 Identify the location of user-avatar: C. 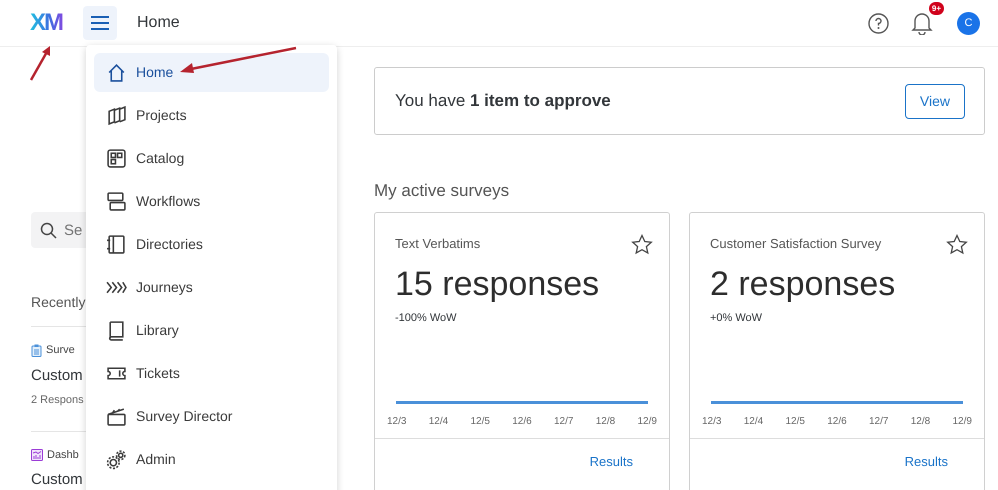
(968, 23).